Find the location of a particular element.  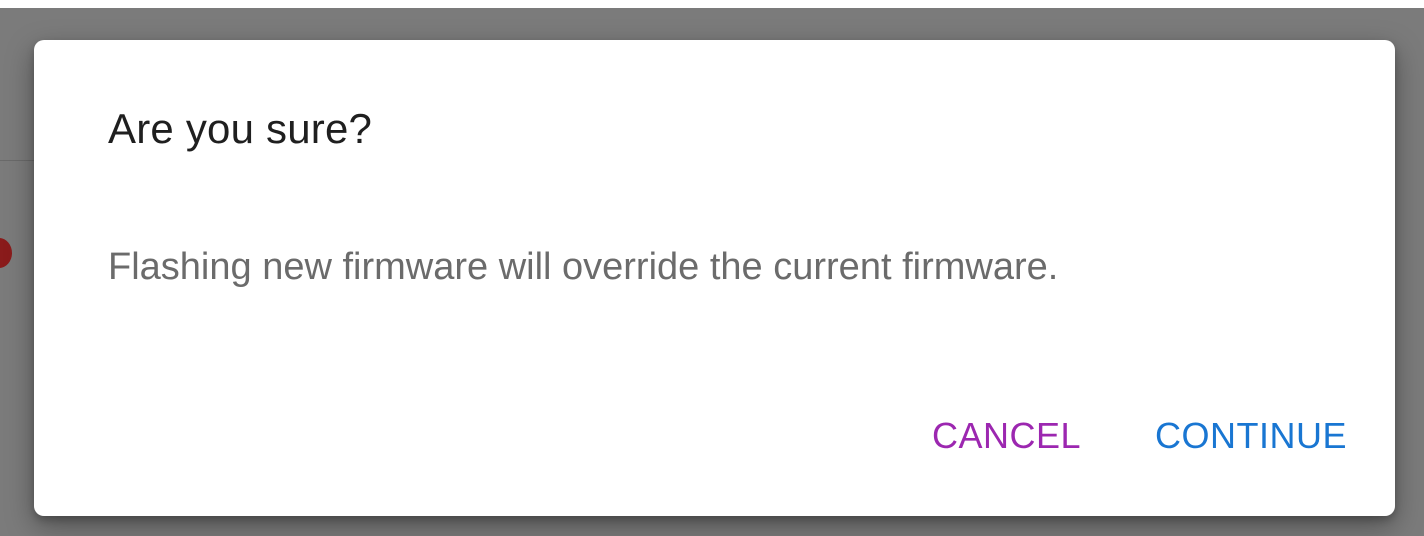

background-status-dot is located at coordinates (6, 253).